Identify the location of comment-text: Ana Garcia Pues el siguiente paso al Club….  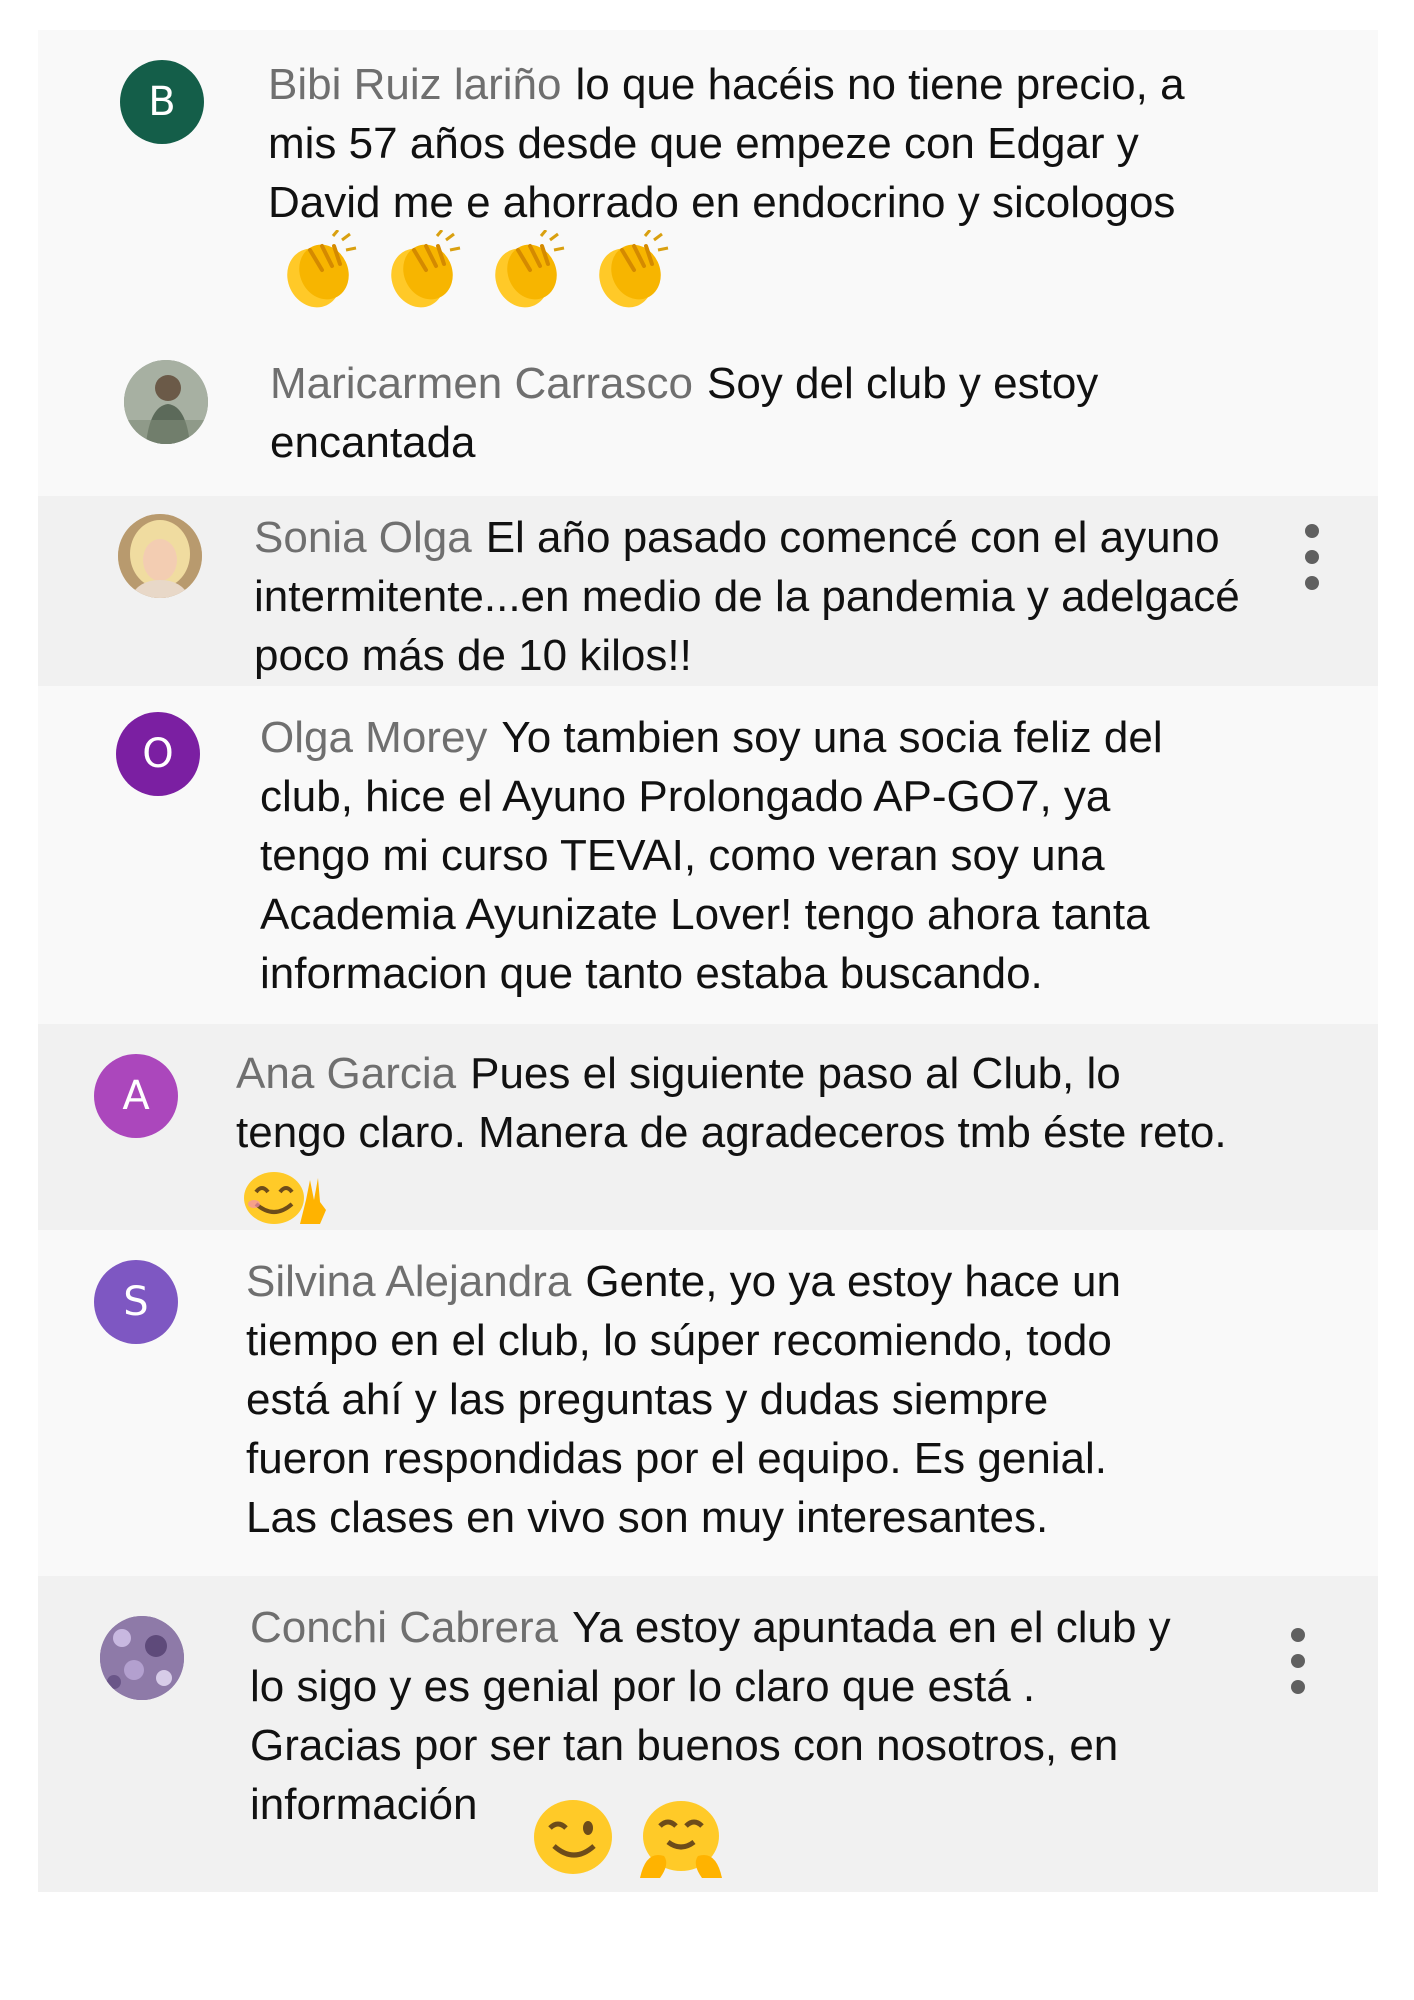
(731, 1103).